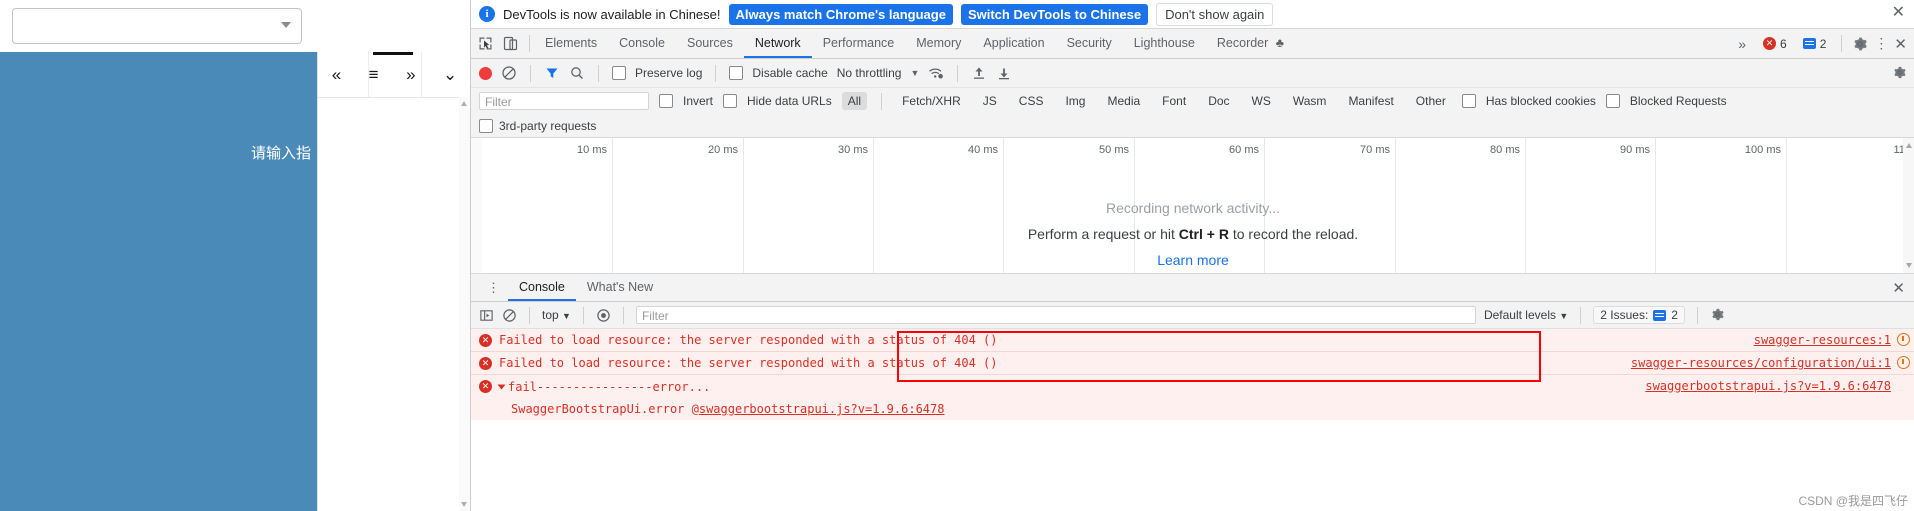 This screenshot has height=511, width=1914. What do you see at coordinates (542, 287) in the screenshot?
I see `drawer-tab-console: Console` at bounding box center [542, 287].